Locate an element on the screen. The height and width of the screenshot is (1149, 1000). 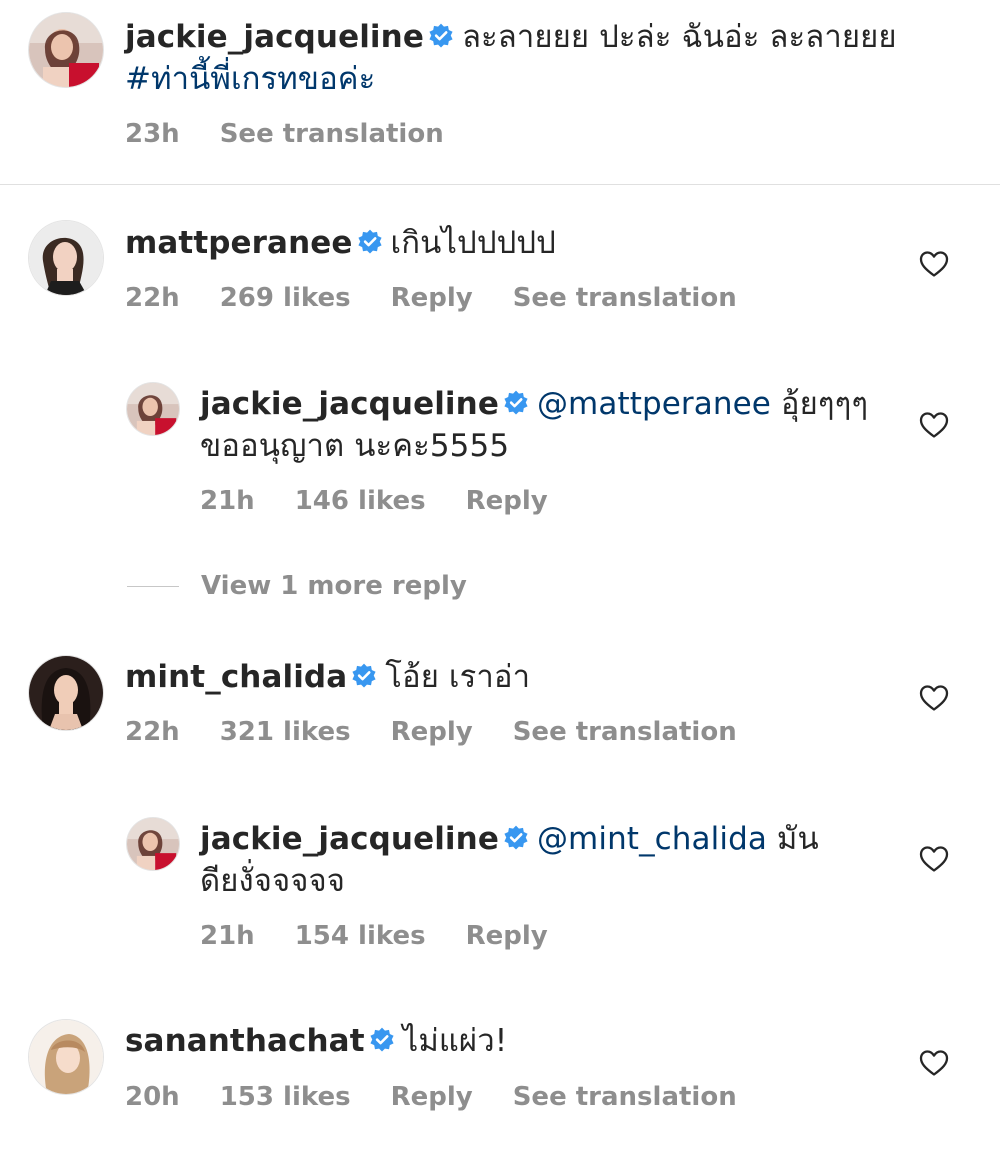
caption-meta: 23h See translation is located at coordinates (304, 134).